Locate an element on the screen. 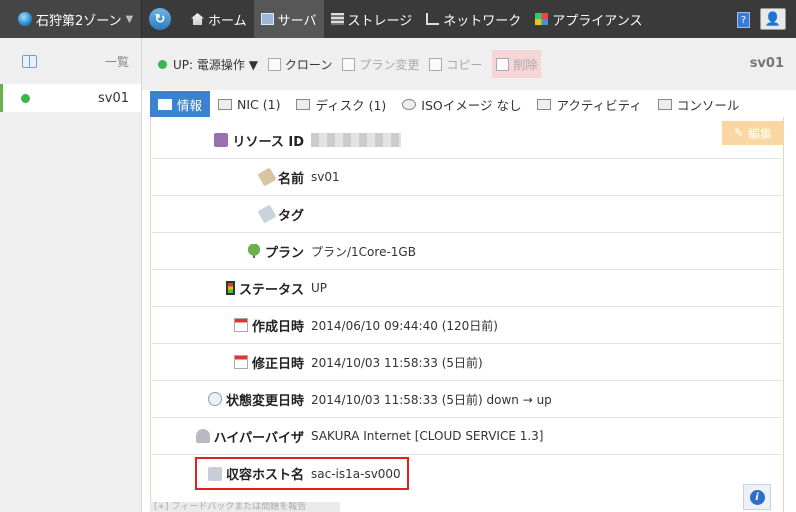  help-icon: ? is located at coordinates (743, 20).